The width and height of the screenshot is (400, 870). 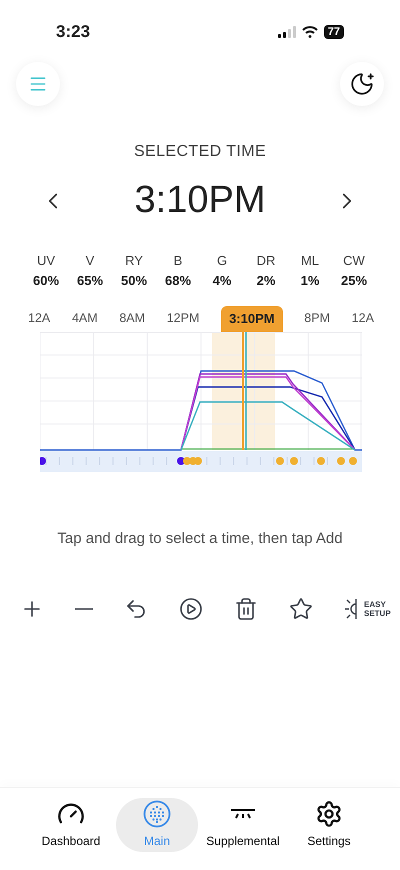 I want to click on tab-item: Supplemental, so click(x=243, y=825).